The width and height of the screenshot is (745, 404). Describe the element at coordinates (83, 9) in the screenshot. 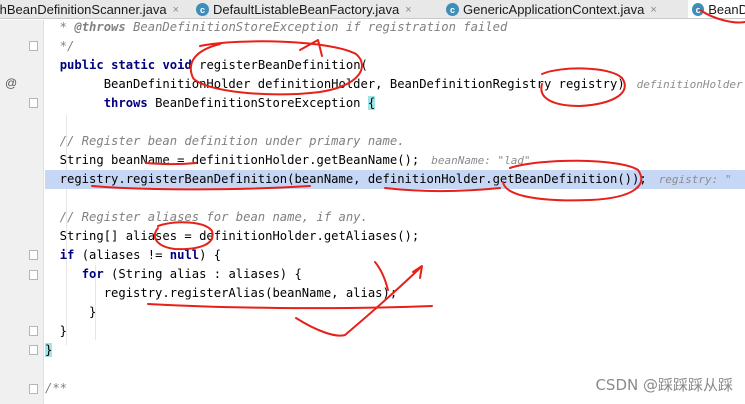

I see `tab-label: thBeanDefinitionScanner.java` at that location.